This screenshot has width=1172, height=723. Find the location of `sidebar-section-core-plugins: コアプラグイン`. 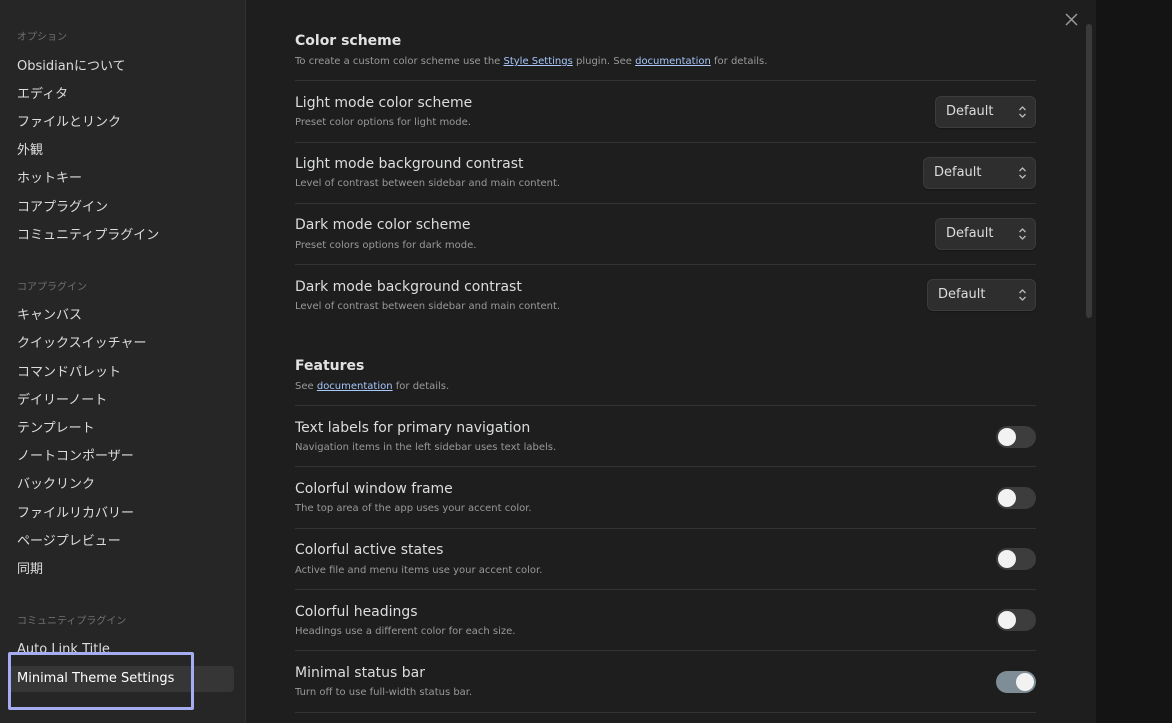

sidebar-section-core-plugins: コアプラグイン is located at coordinates (52, 287).